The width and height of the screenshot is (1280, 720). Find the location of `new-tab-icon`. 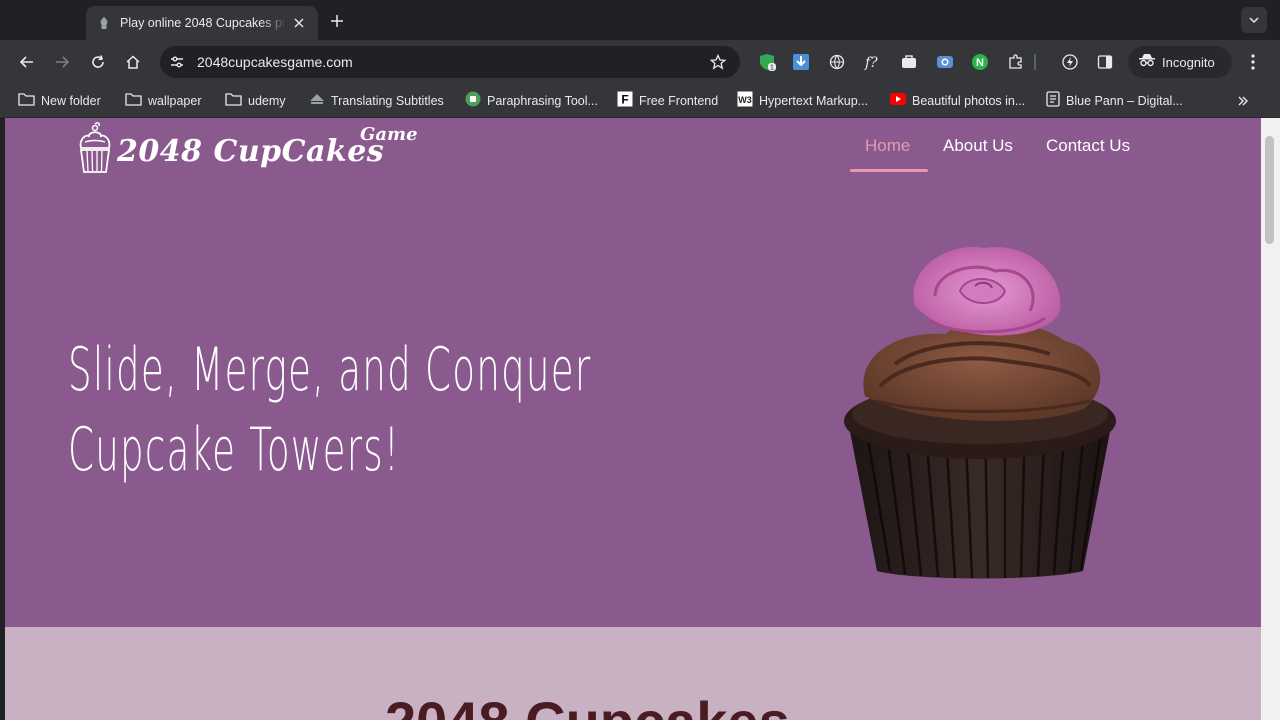

new-tab-icon is located at coordinates (337, 21).